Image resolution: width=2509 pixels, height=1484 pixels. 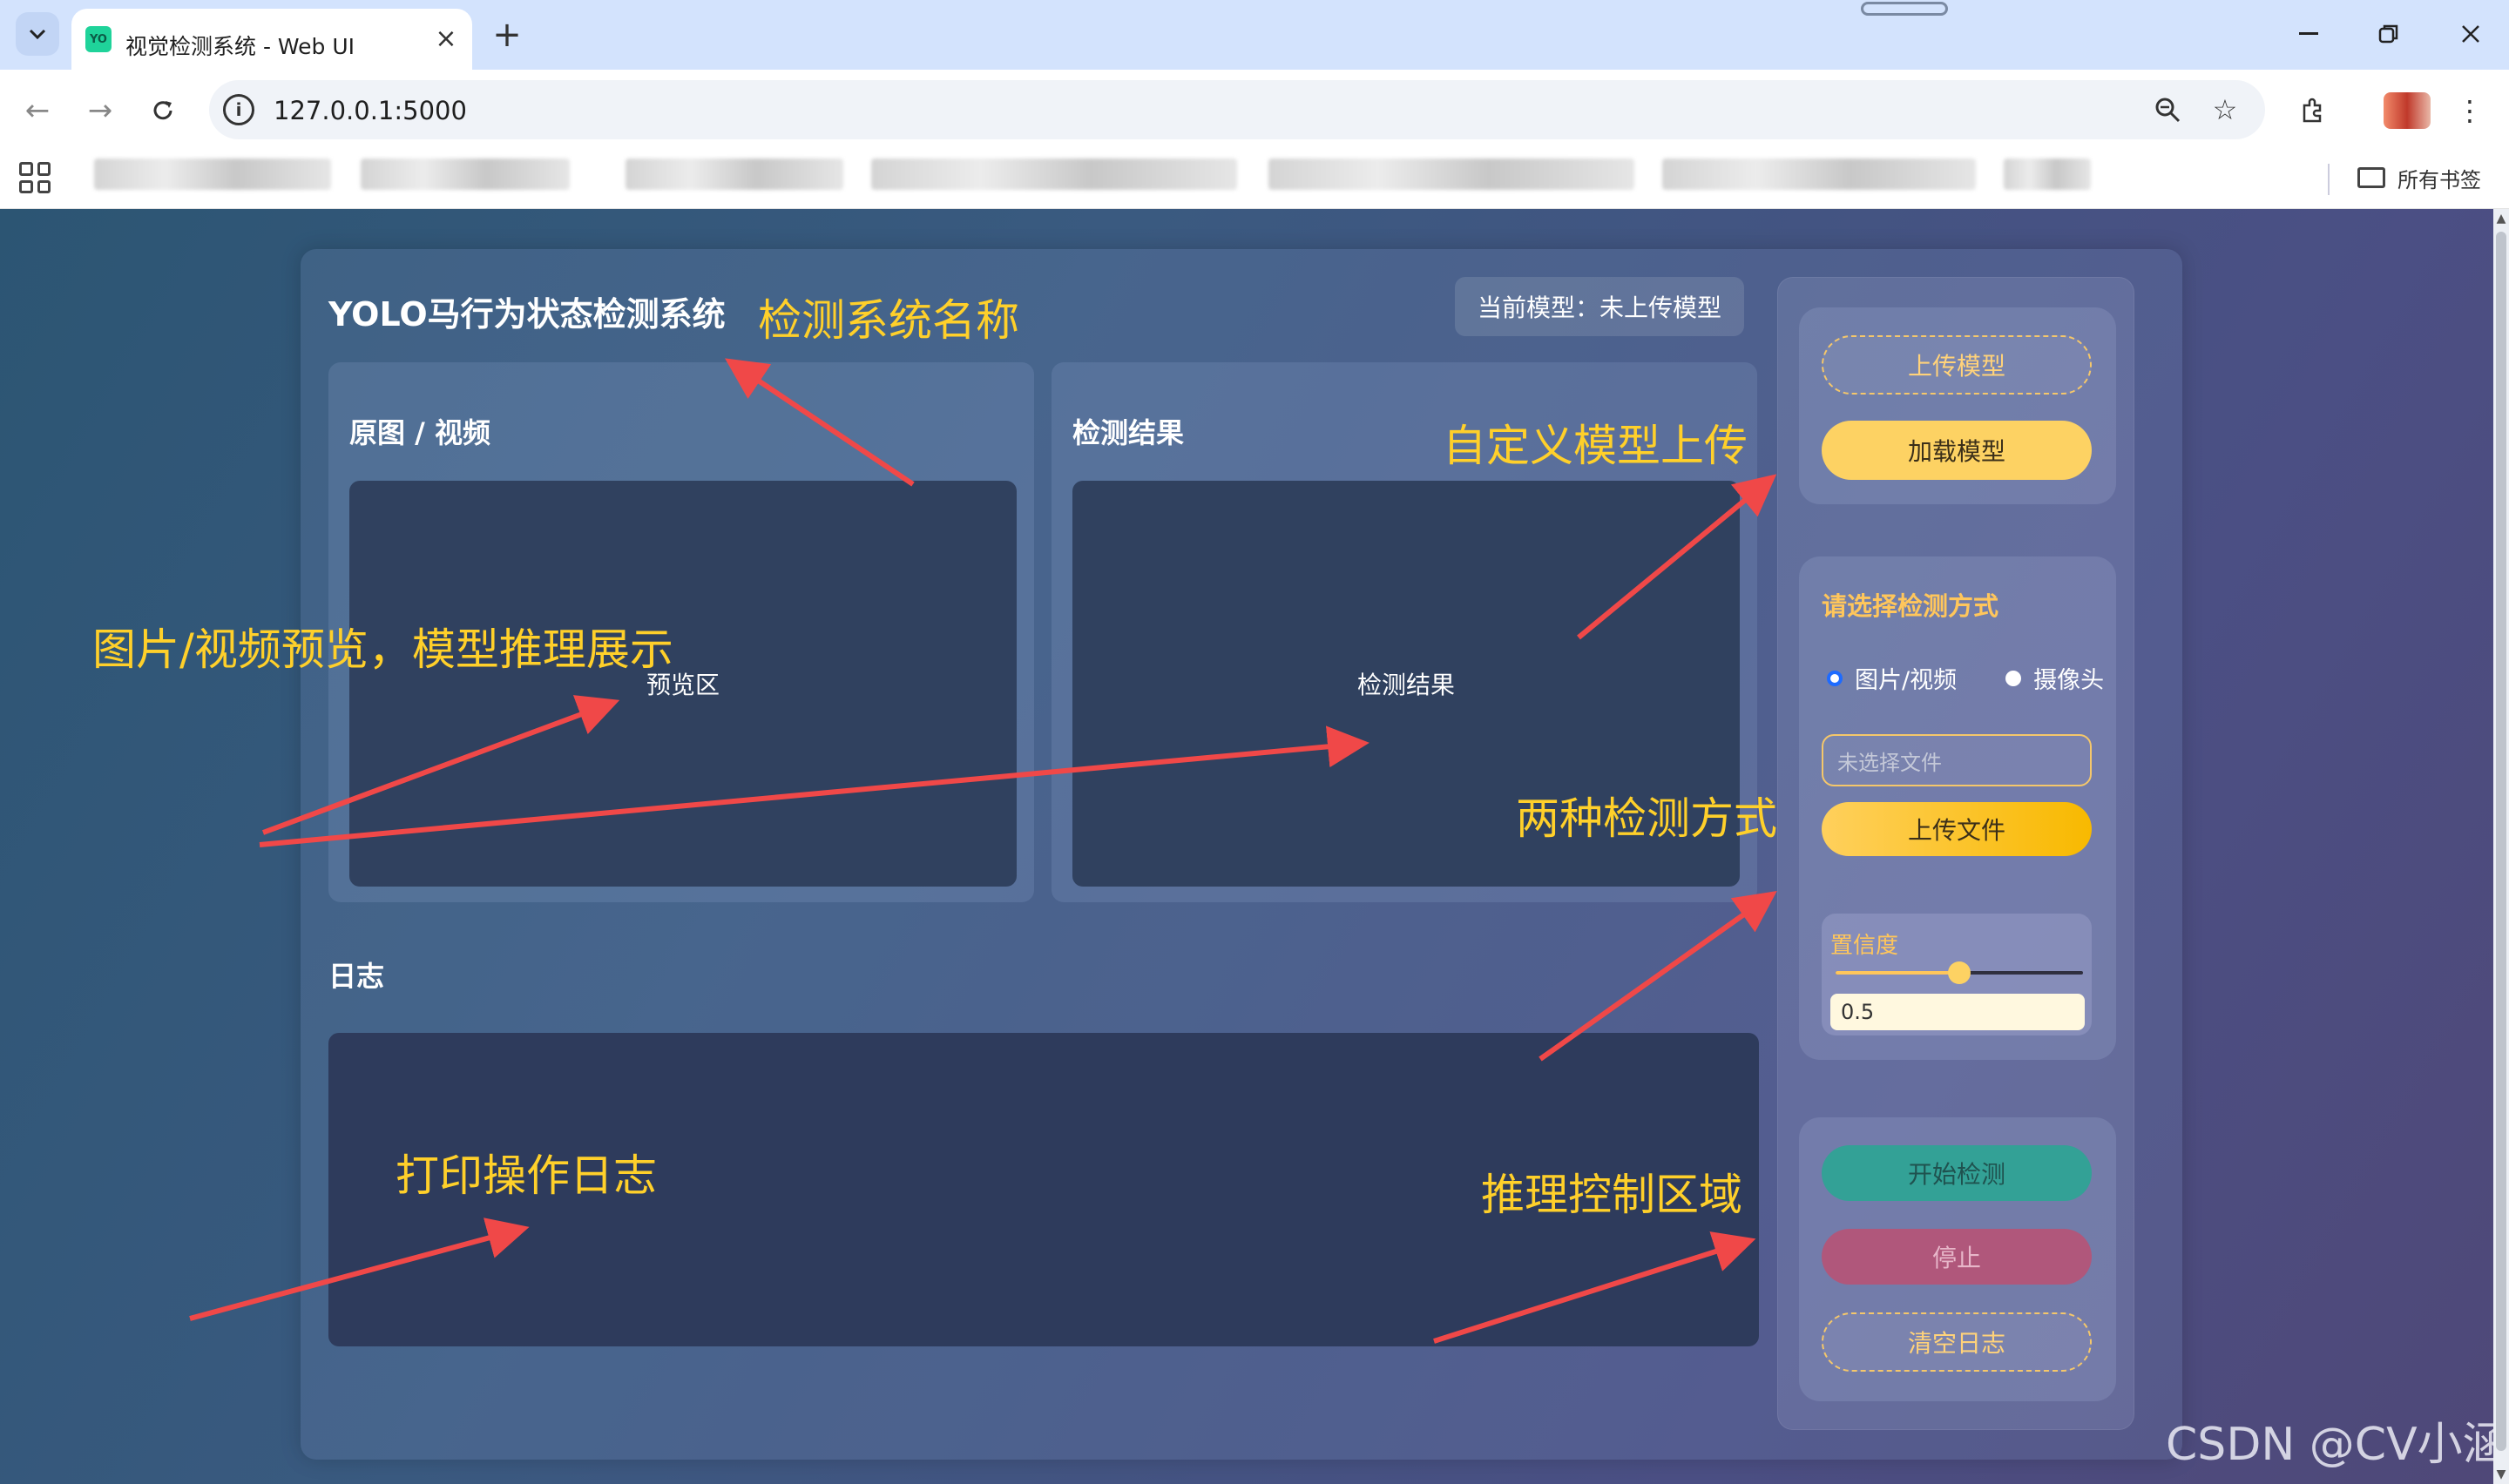 What do you see at coordinates (37, 110) in the screenshot?
I see `back-icon: ←` at bounding box center [37, 110].